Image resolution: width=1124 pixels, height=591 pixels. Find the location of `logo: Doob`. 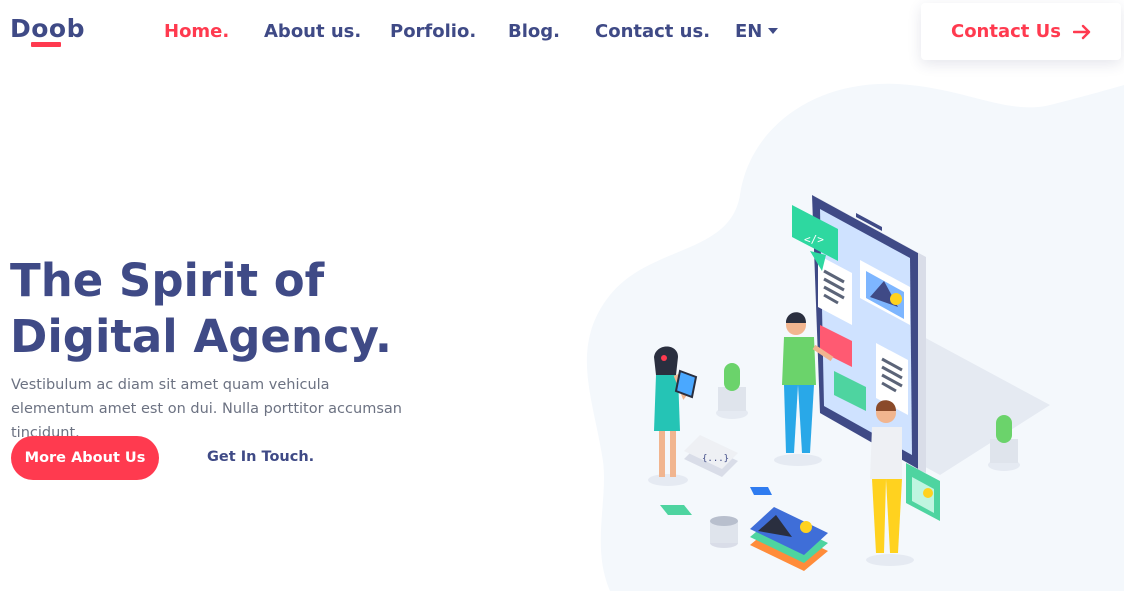

logo: Doob is located at coordinates (47, 30).